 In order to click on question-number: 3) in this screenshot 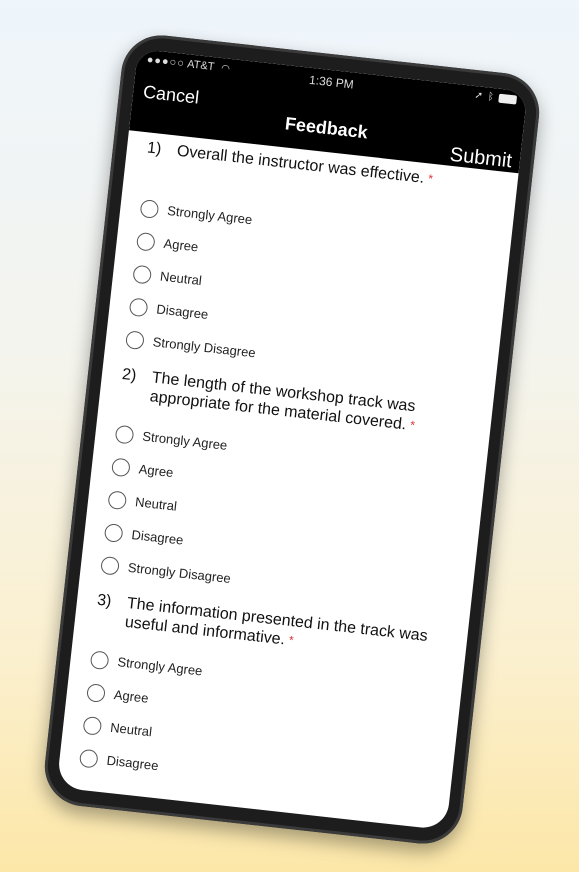, I will do `click(104, 601)`.